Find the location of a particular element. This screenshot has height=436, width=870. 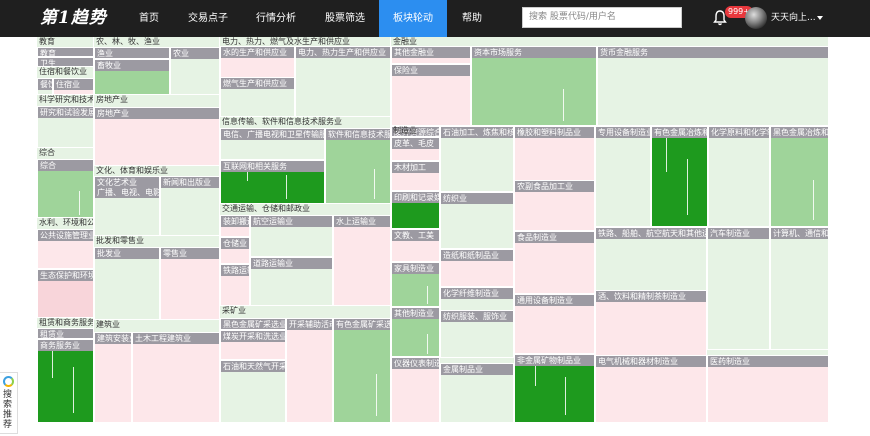

sector-group: 科学研究和技术服务业研究和试验发展 is located at coordinates (65, 121).